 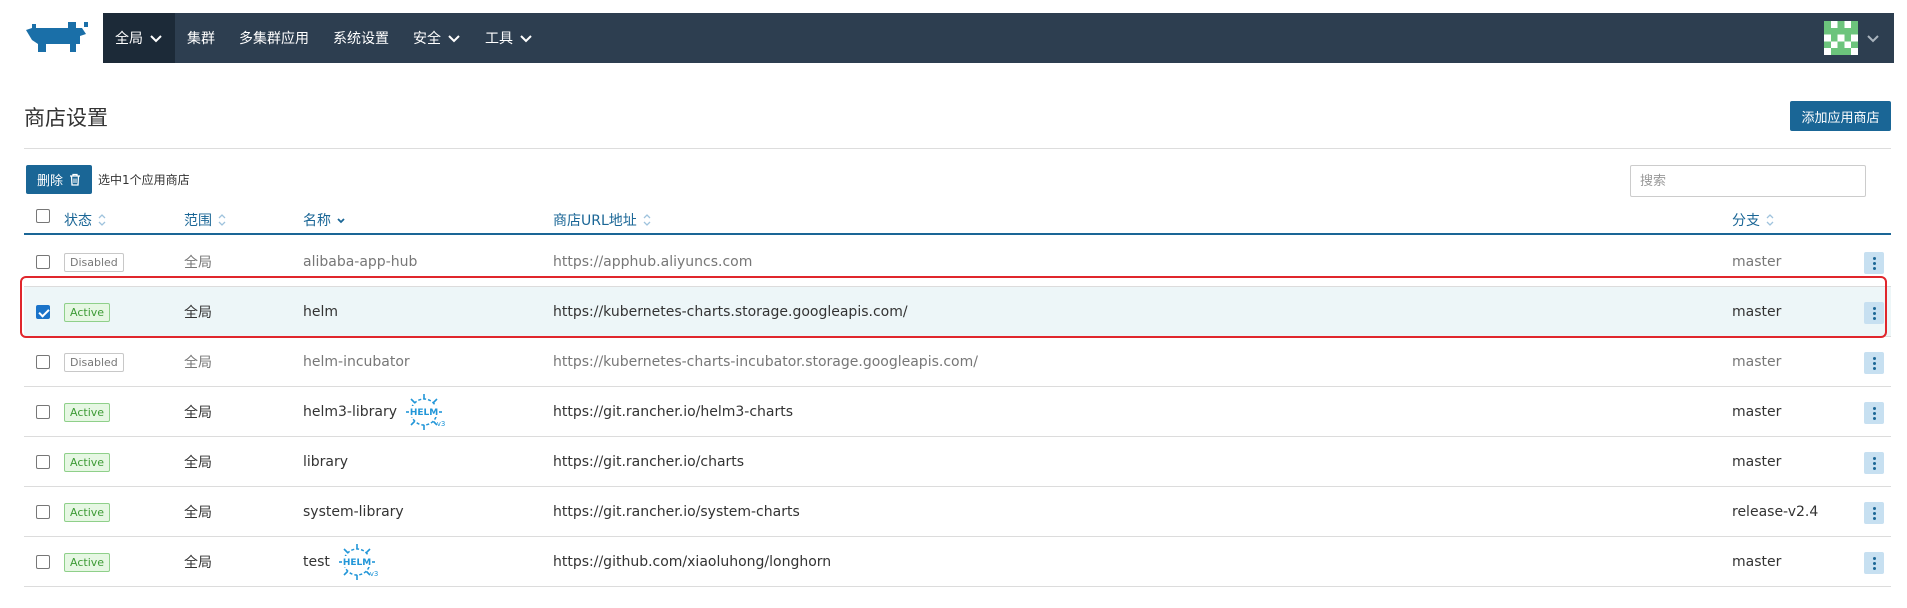 I want to click on name-cell: helm3-library HELM v3, so click(x=375, y=412).